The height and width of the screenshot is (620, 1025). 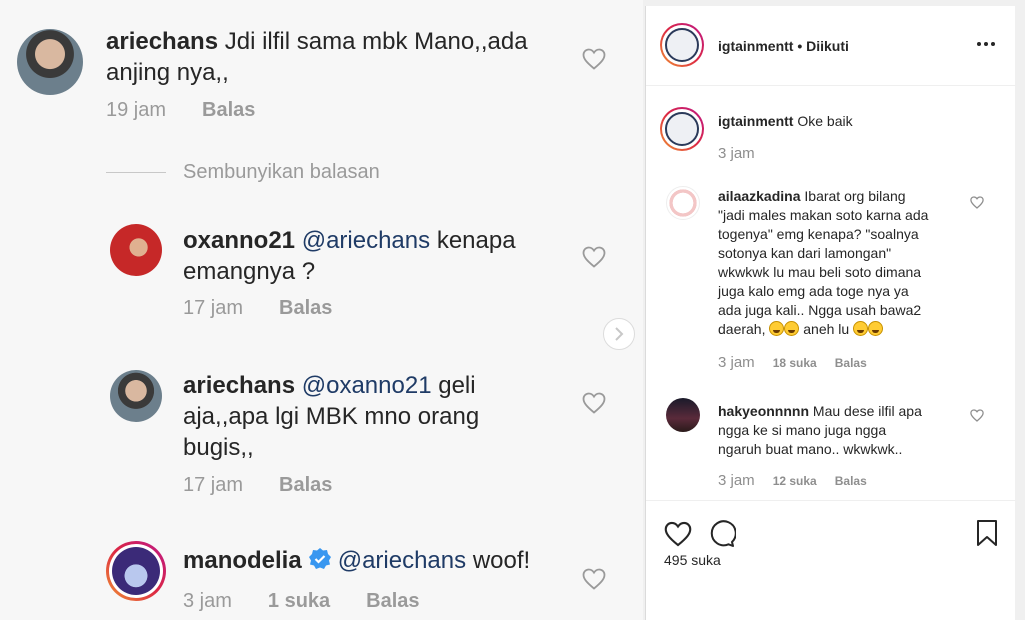 What do you see at coordinates (136, 110) in the screenshot?
I see `comment-time: 19 jam` at bounding box center [136, 110].